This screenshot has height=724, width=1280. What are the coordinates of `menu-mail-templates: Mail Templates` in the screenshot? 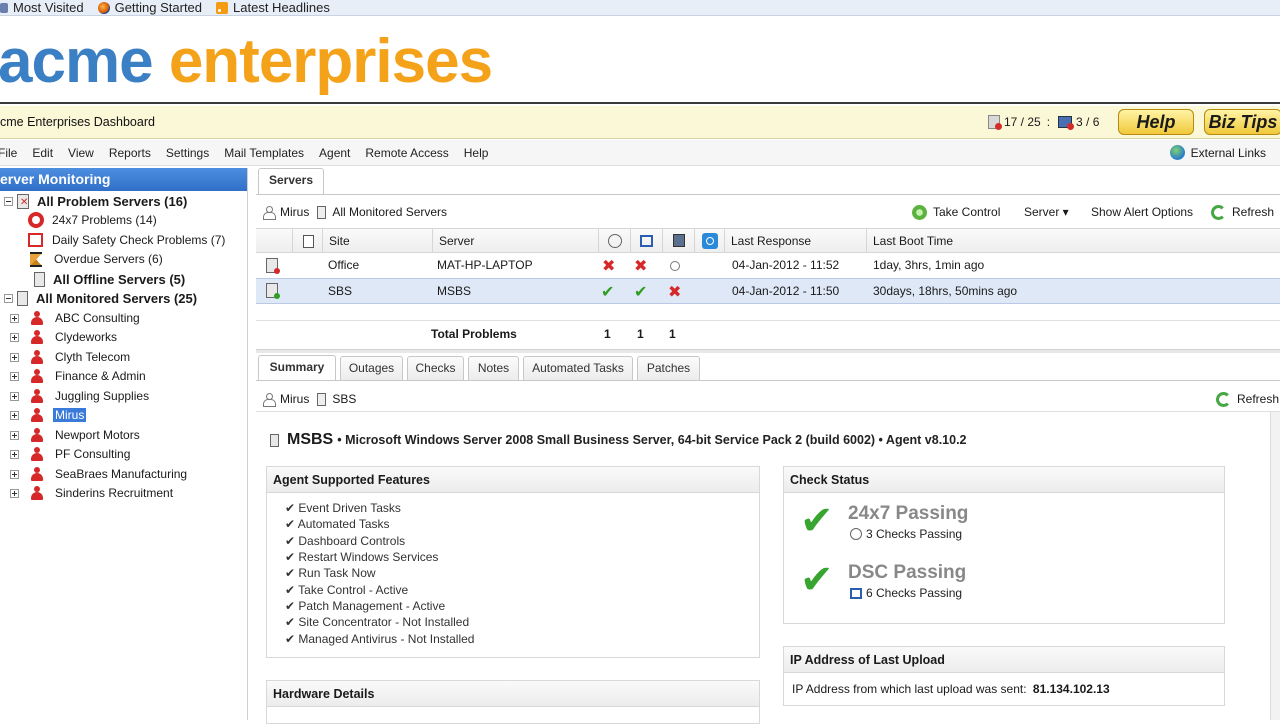 It's located at (264, 153).